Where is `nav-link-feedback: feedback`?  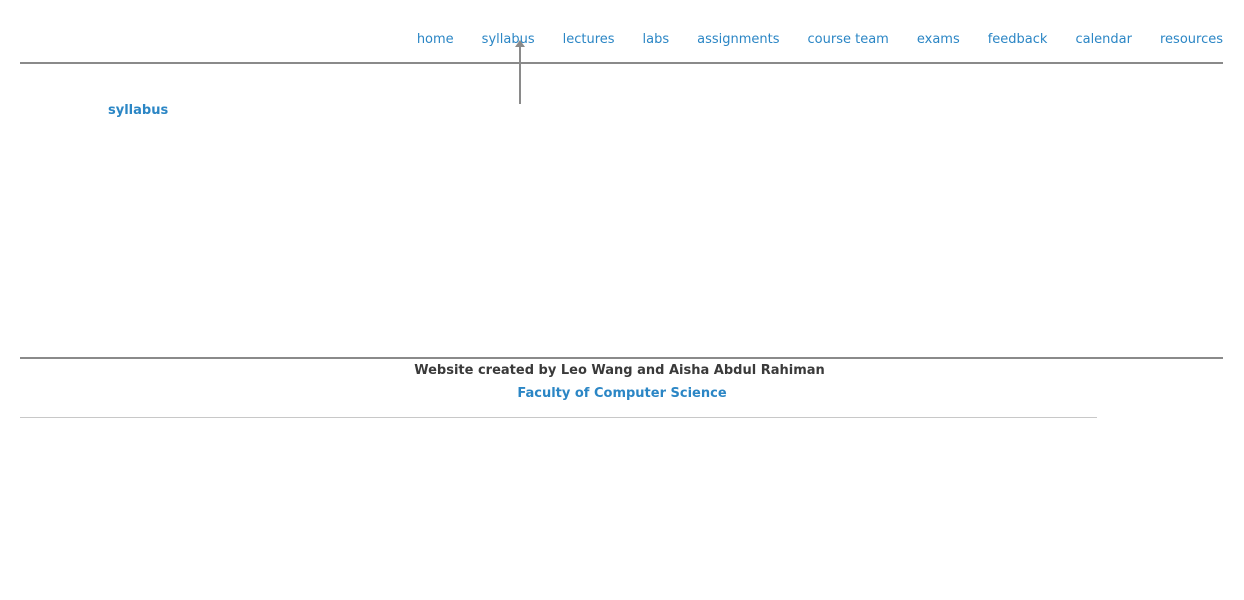
nav-link-feedback: feedback is located at coordinates (1018, 40).